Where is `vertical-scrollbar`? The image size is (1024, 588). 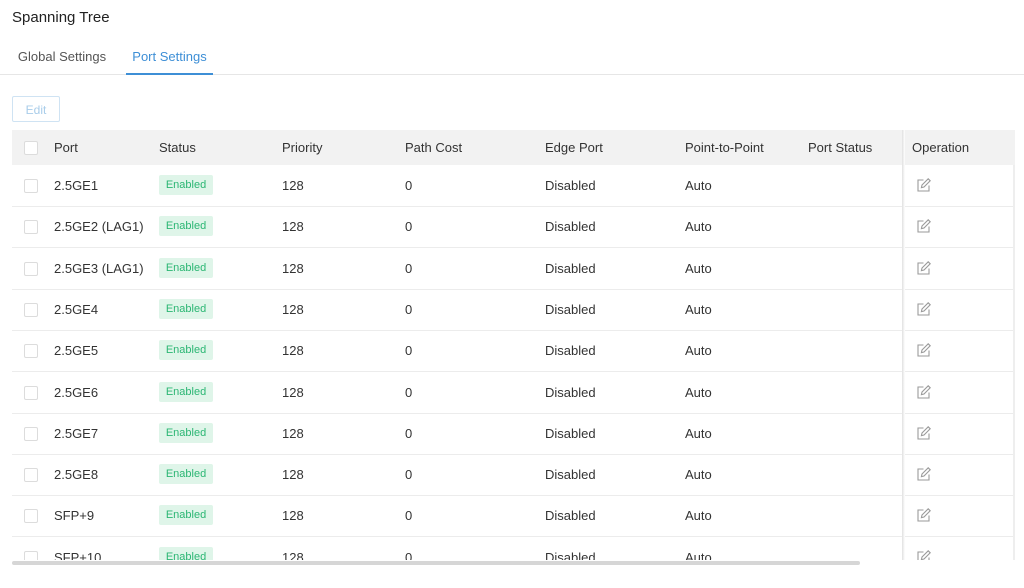
vertical-scrollbar is located at coordinates (1014, 362).